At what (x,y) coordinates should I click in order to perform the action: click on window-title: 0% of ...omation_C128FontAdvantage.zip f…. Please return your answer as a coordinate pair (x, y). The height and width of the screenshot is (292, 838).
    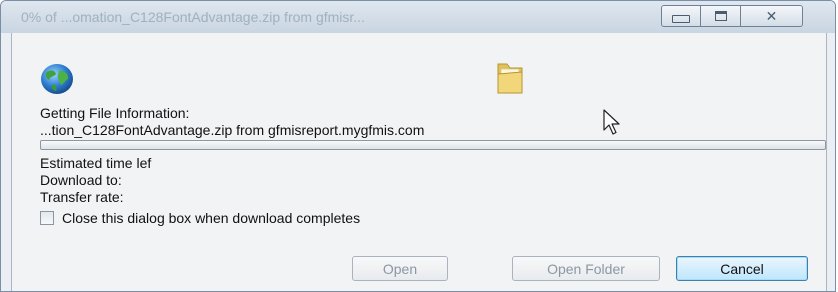
    Looking at the image, I should click on (193, 17).